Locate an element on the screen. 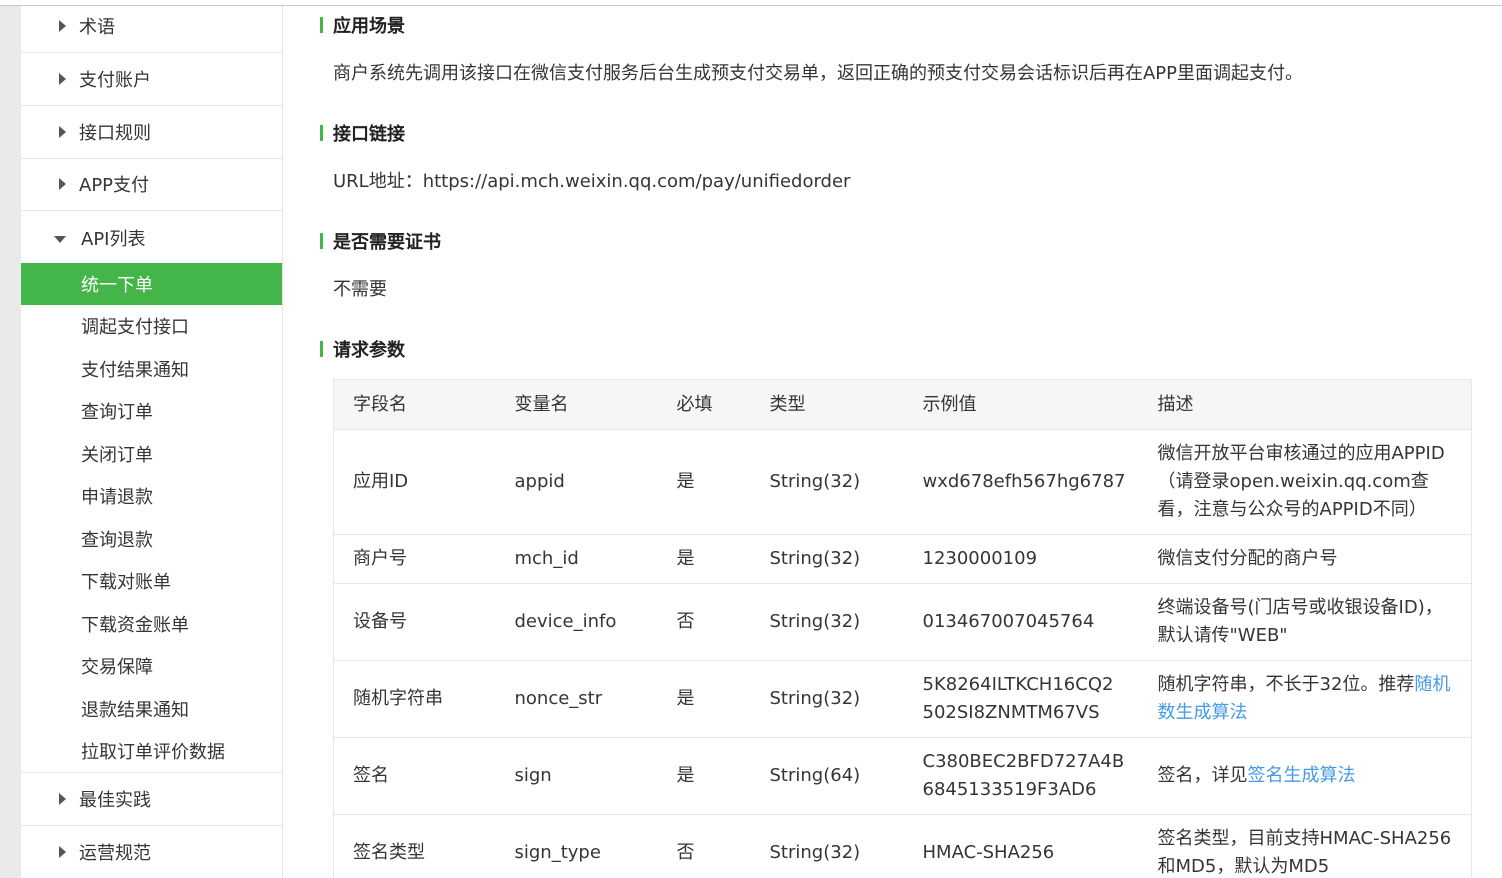 The height and width of the screenshot is (878, 1502). sidebar-item-refund: 申请退款 is located at coordinates (151, 496).